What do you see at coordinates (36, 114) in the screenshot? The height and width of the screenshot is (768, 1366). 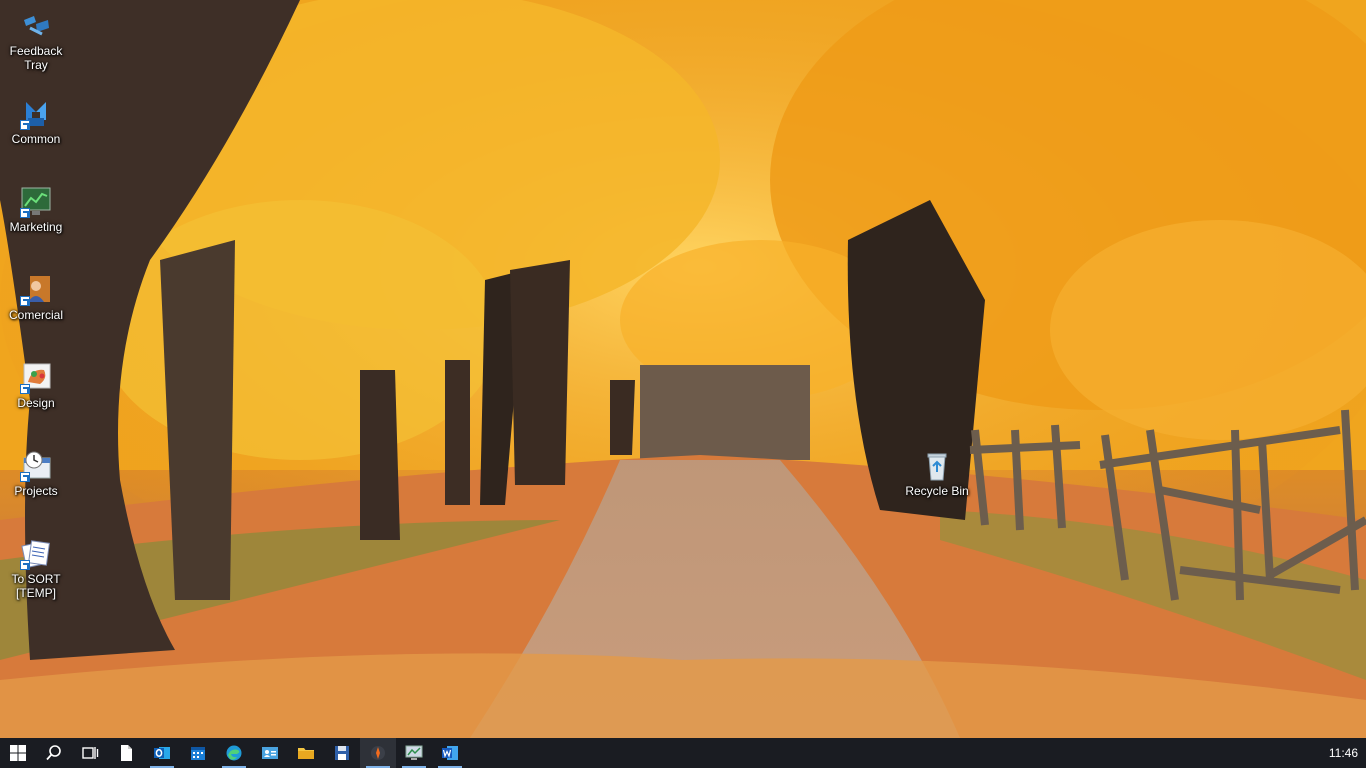 I see `arrows-folder-icon` at bounding box center [36, 114].